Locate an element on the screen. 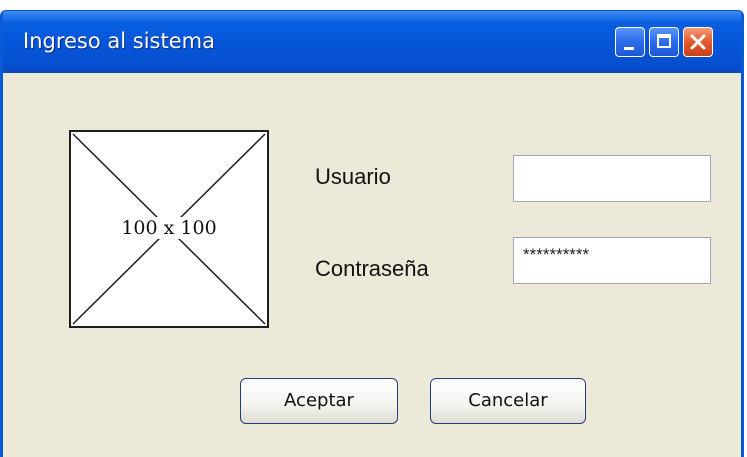 The width and height of the screenshot is (747, 457). minimize-icon is located at coordinates (629, 48).